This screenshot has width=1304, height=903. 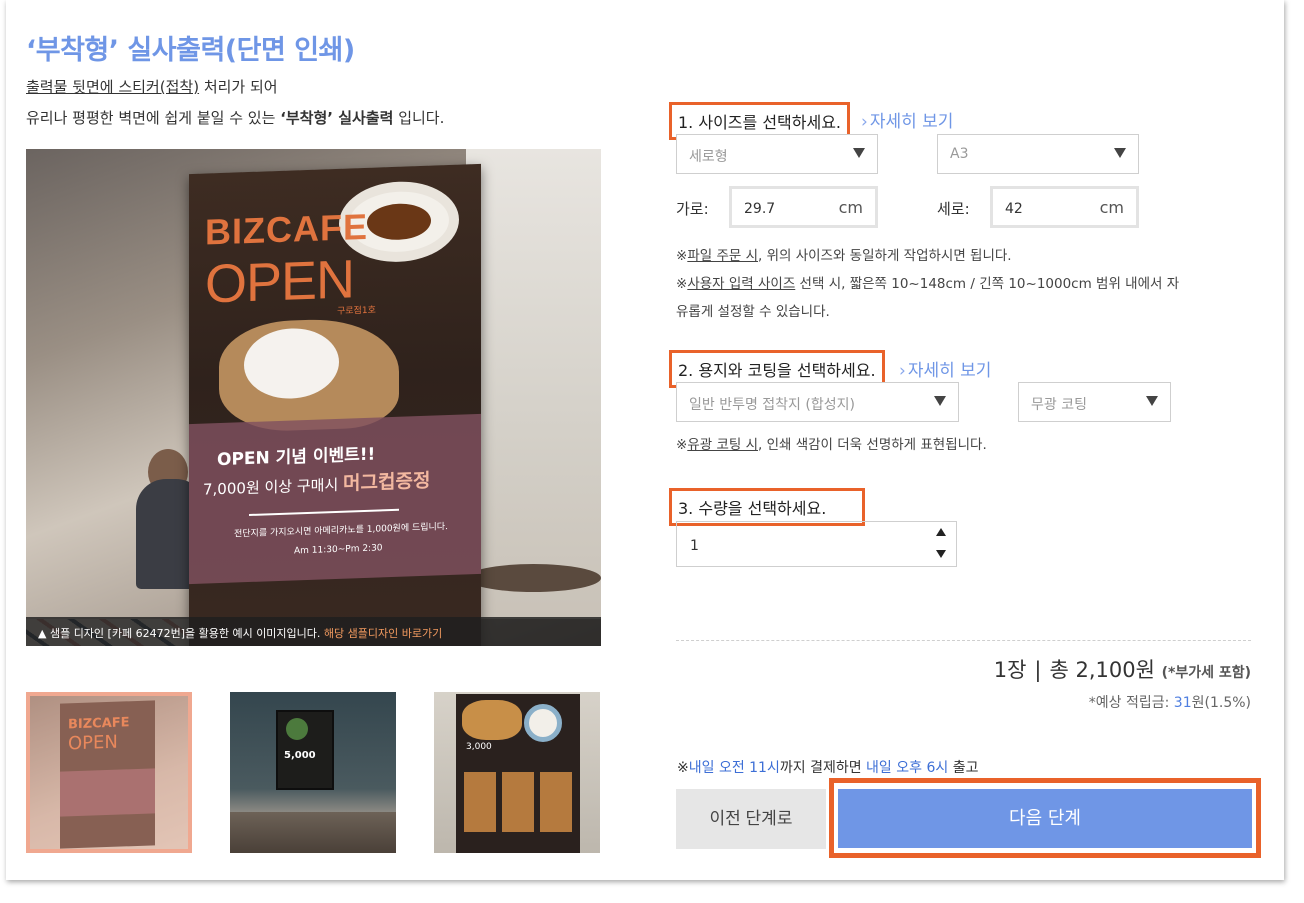 What do you see at coordinates (383, 633) in the screenshot?
I see `sample-design-link: 해당 샘플디자인 바로가기` at bounding box center [383, 633].